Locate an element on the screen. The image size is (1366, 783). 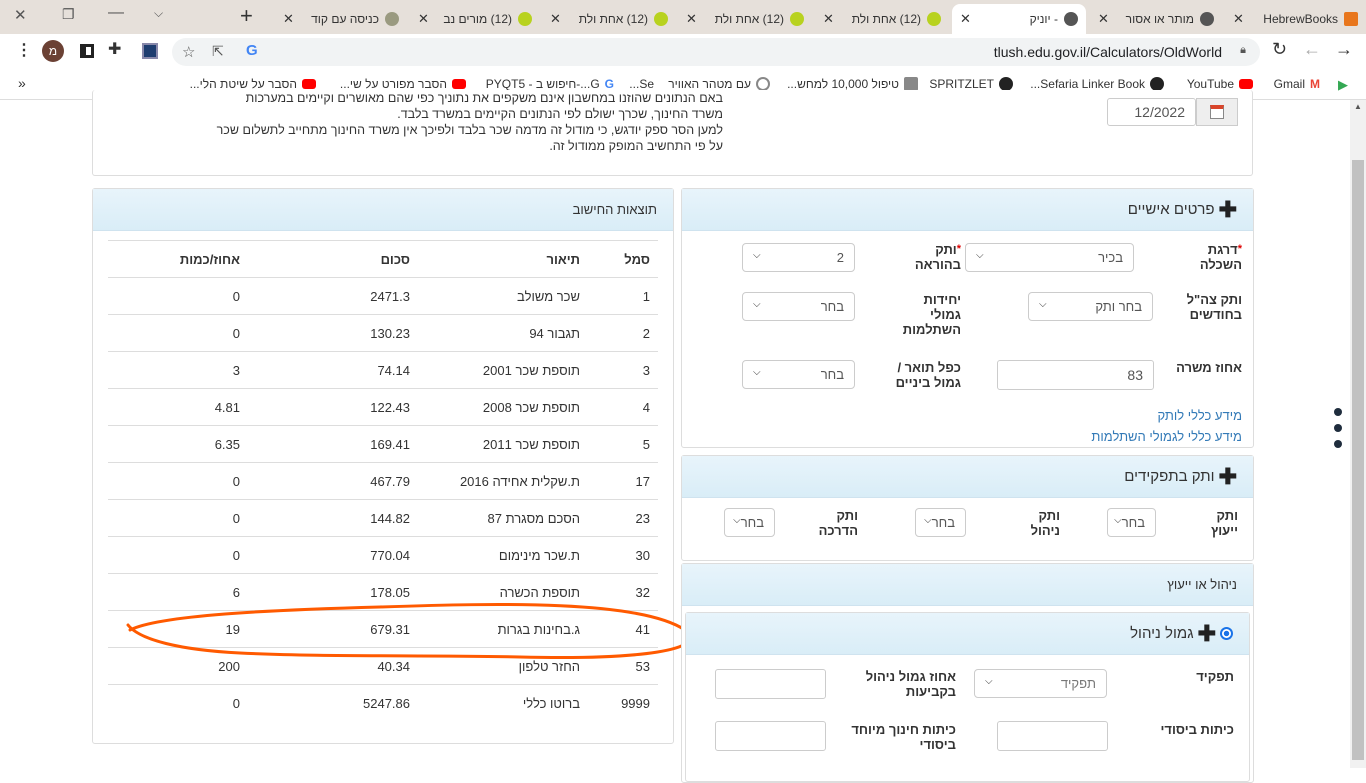
forward-icon: → is located at coordinates (1344, 49).